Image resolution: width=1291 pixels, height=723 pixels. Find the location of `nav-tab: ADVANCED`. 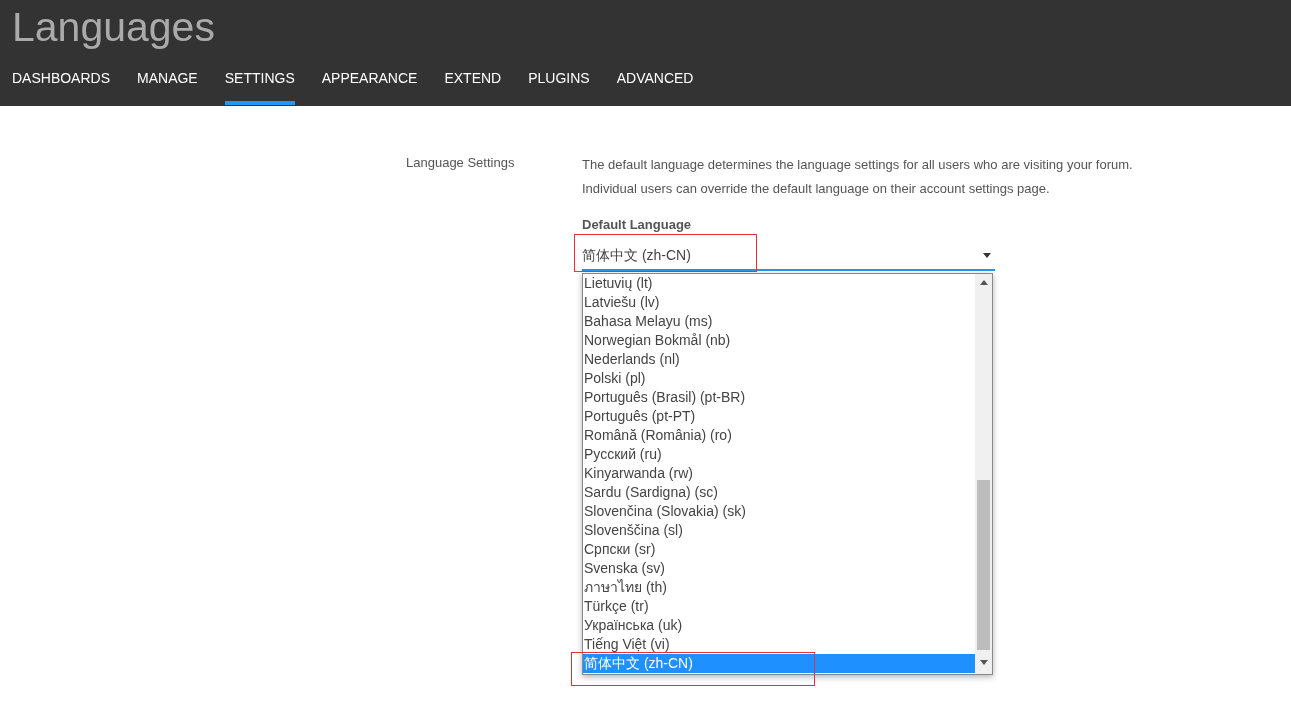

nav-tab: ADVANCED is located at coordinates (655, 87).